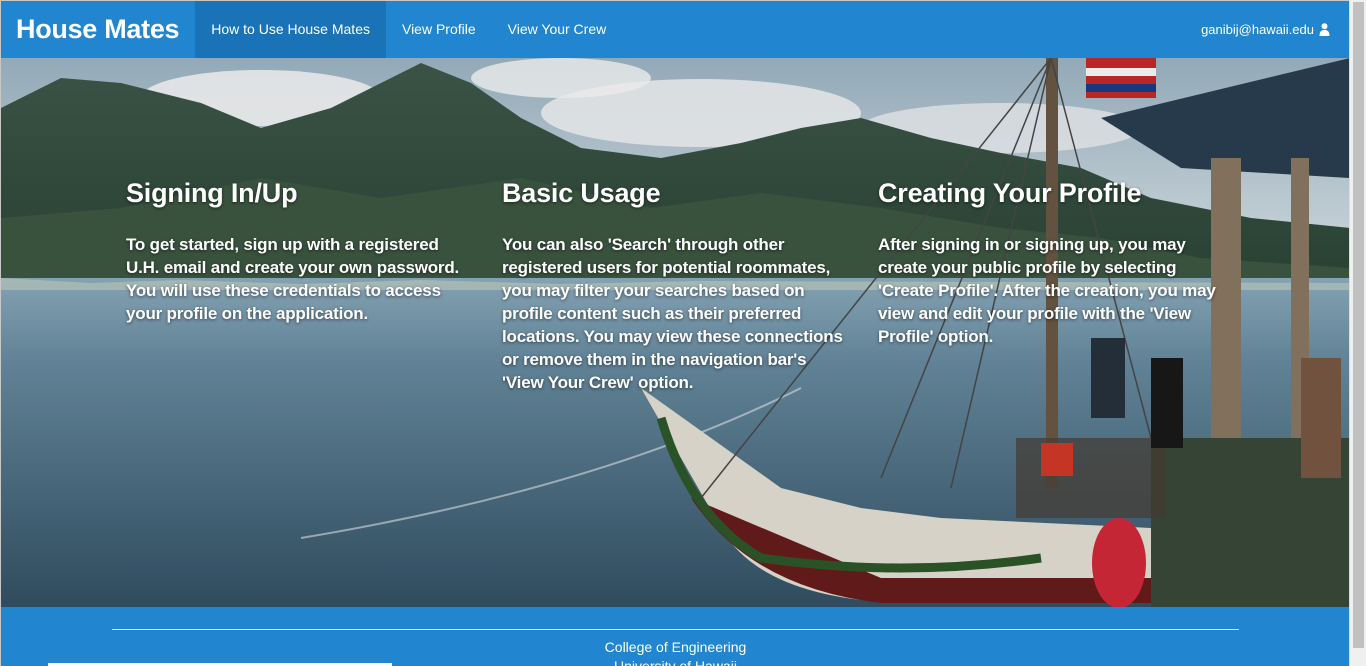  What do you see at coordinates (1257, 29) in the screenshot?
I see `user-email: ganibij@hawaii.edu` at bounding box center [1257, 29].